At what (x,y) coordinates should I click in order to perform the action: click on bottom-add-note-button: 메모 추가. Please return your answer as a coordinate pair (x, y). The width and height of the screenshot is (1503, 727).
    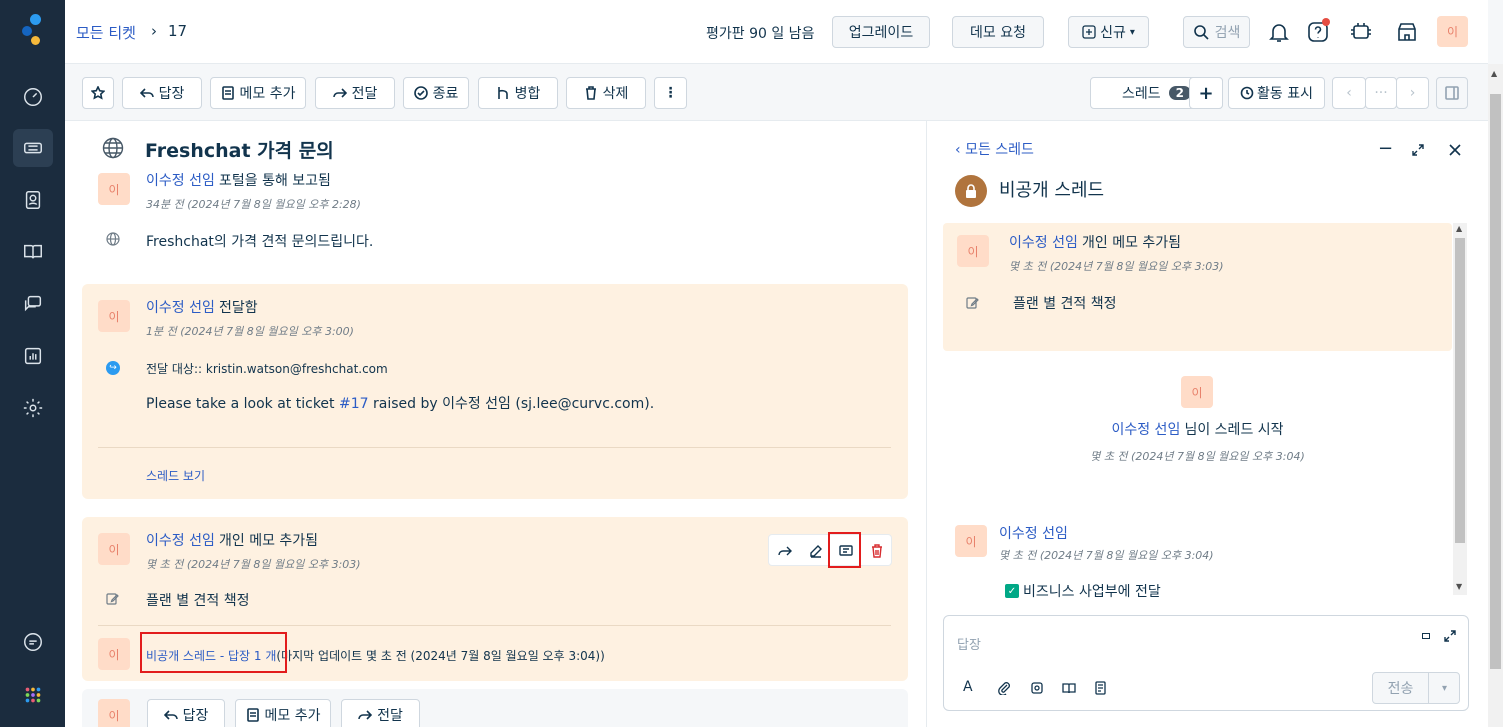
    Looking at the image, I should click on (283, 713).